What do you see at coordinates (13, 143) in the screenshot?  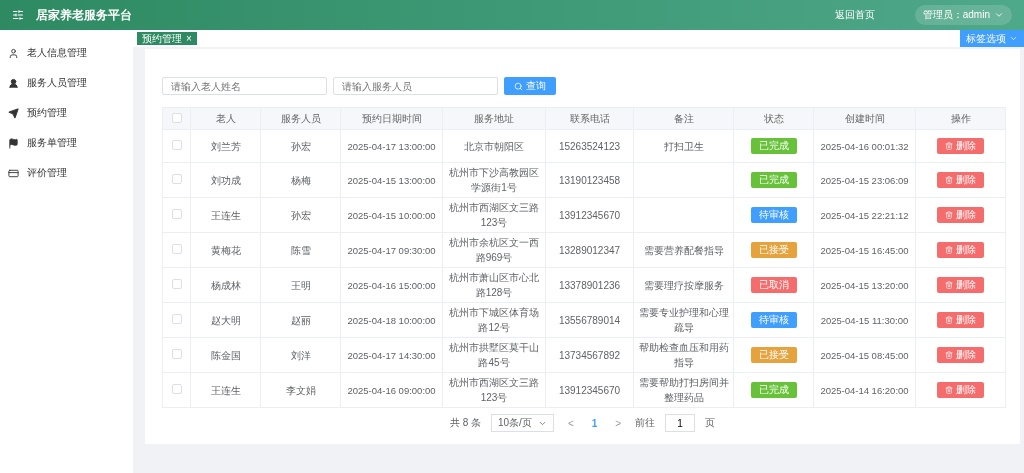 I see `flag-icon` at bounding box center [13, 143].